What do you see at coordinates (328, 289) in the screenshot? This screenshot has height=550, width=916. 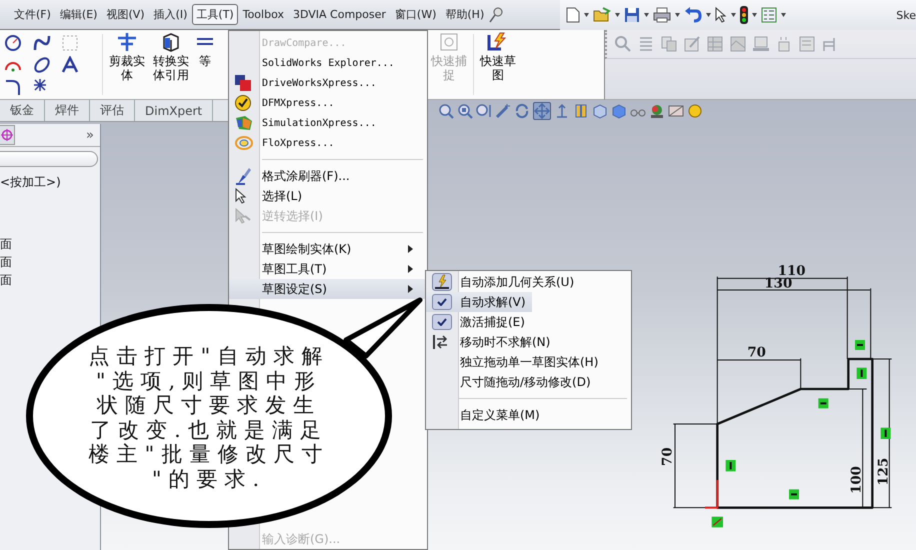 I see `menu-item: 草图设定(S)` at bounding box center [328, 289].